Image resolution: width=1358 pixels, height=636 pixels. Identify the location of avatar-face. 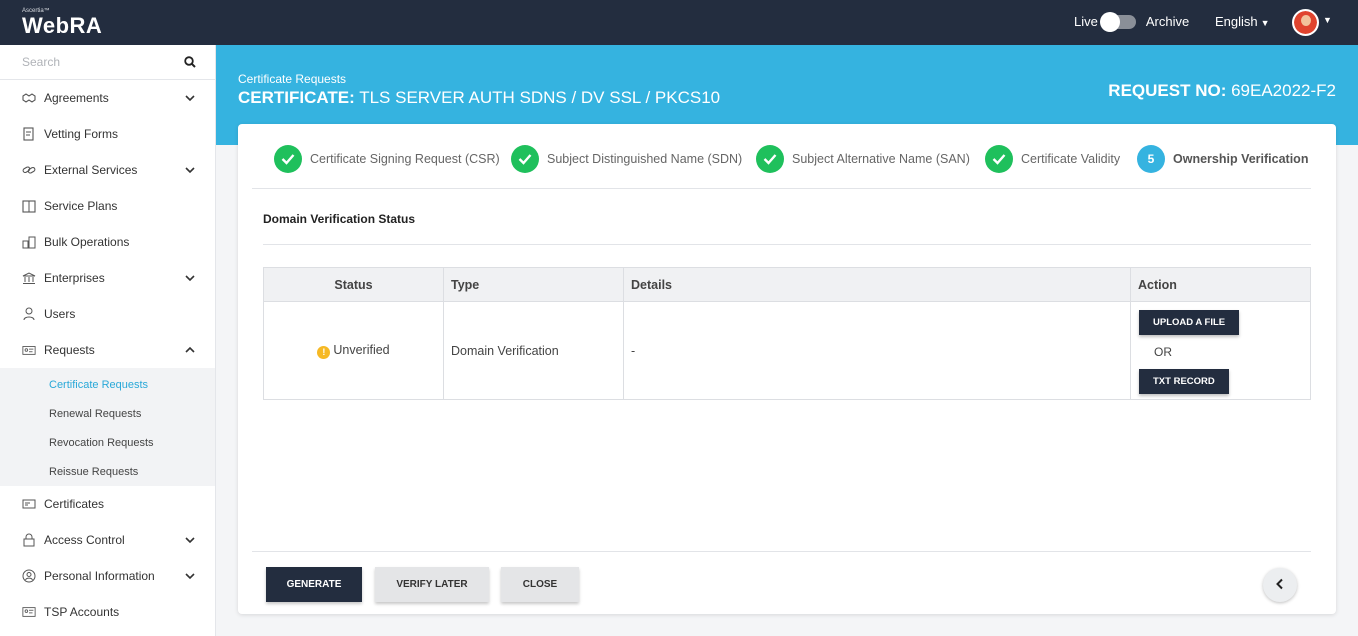
(1306, 20).